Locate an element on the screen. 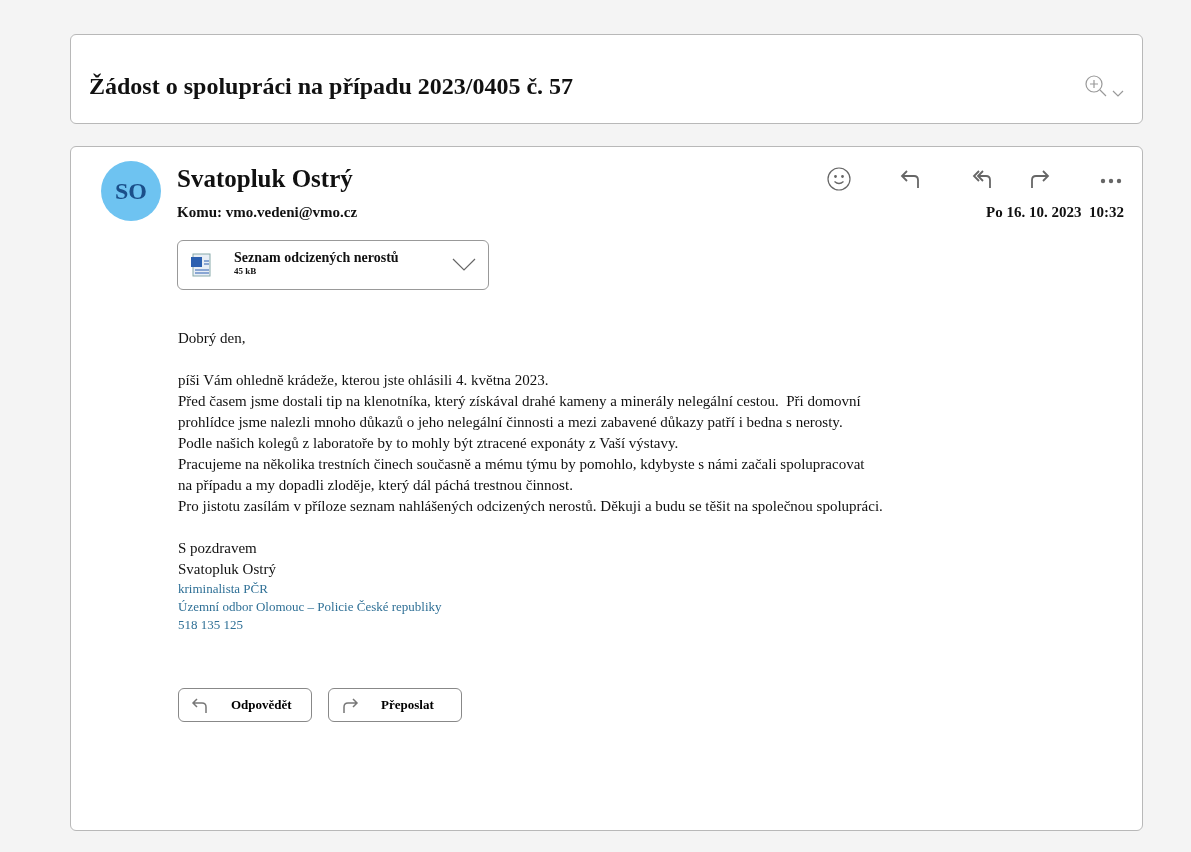  signature-detail: Územní odbor Olomouc – Policie České republiky is located at coordinates (310, 606).